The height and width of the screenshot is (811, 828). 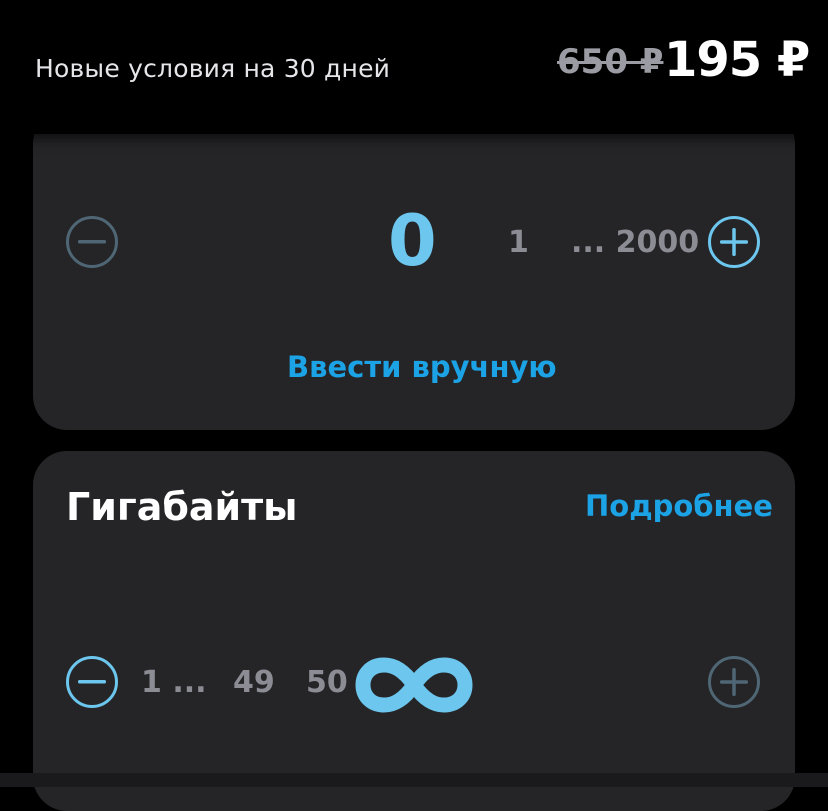 I want to click on gigabytes-decrease-button, so click(x=92, y=682).